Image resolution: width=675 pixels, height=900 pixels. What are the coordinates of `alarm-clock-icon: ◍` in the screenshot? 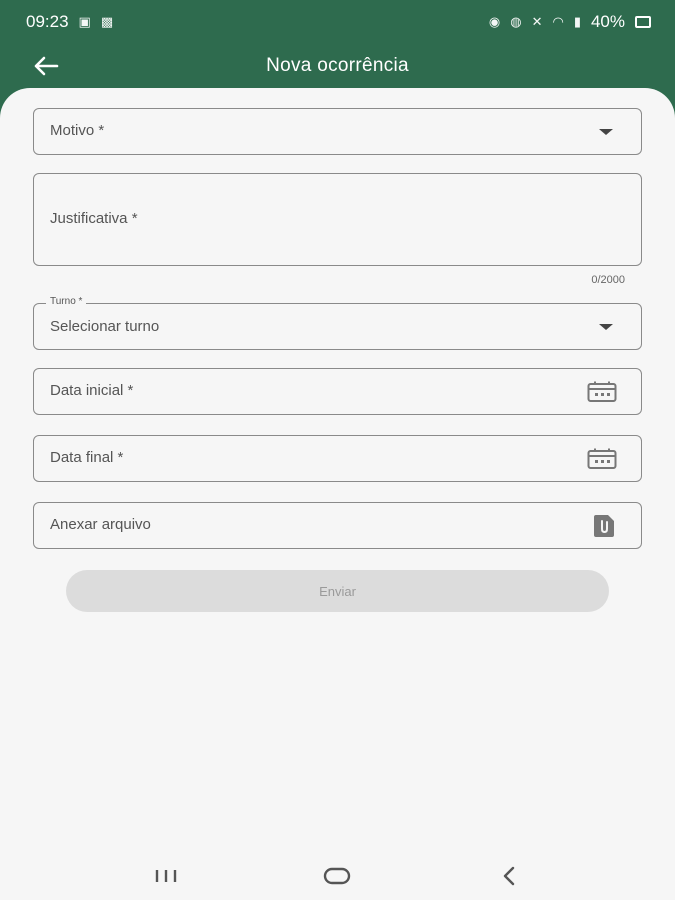 It's located at (516, 21).